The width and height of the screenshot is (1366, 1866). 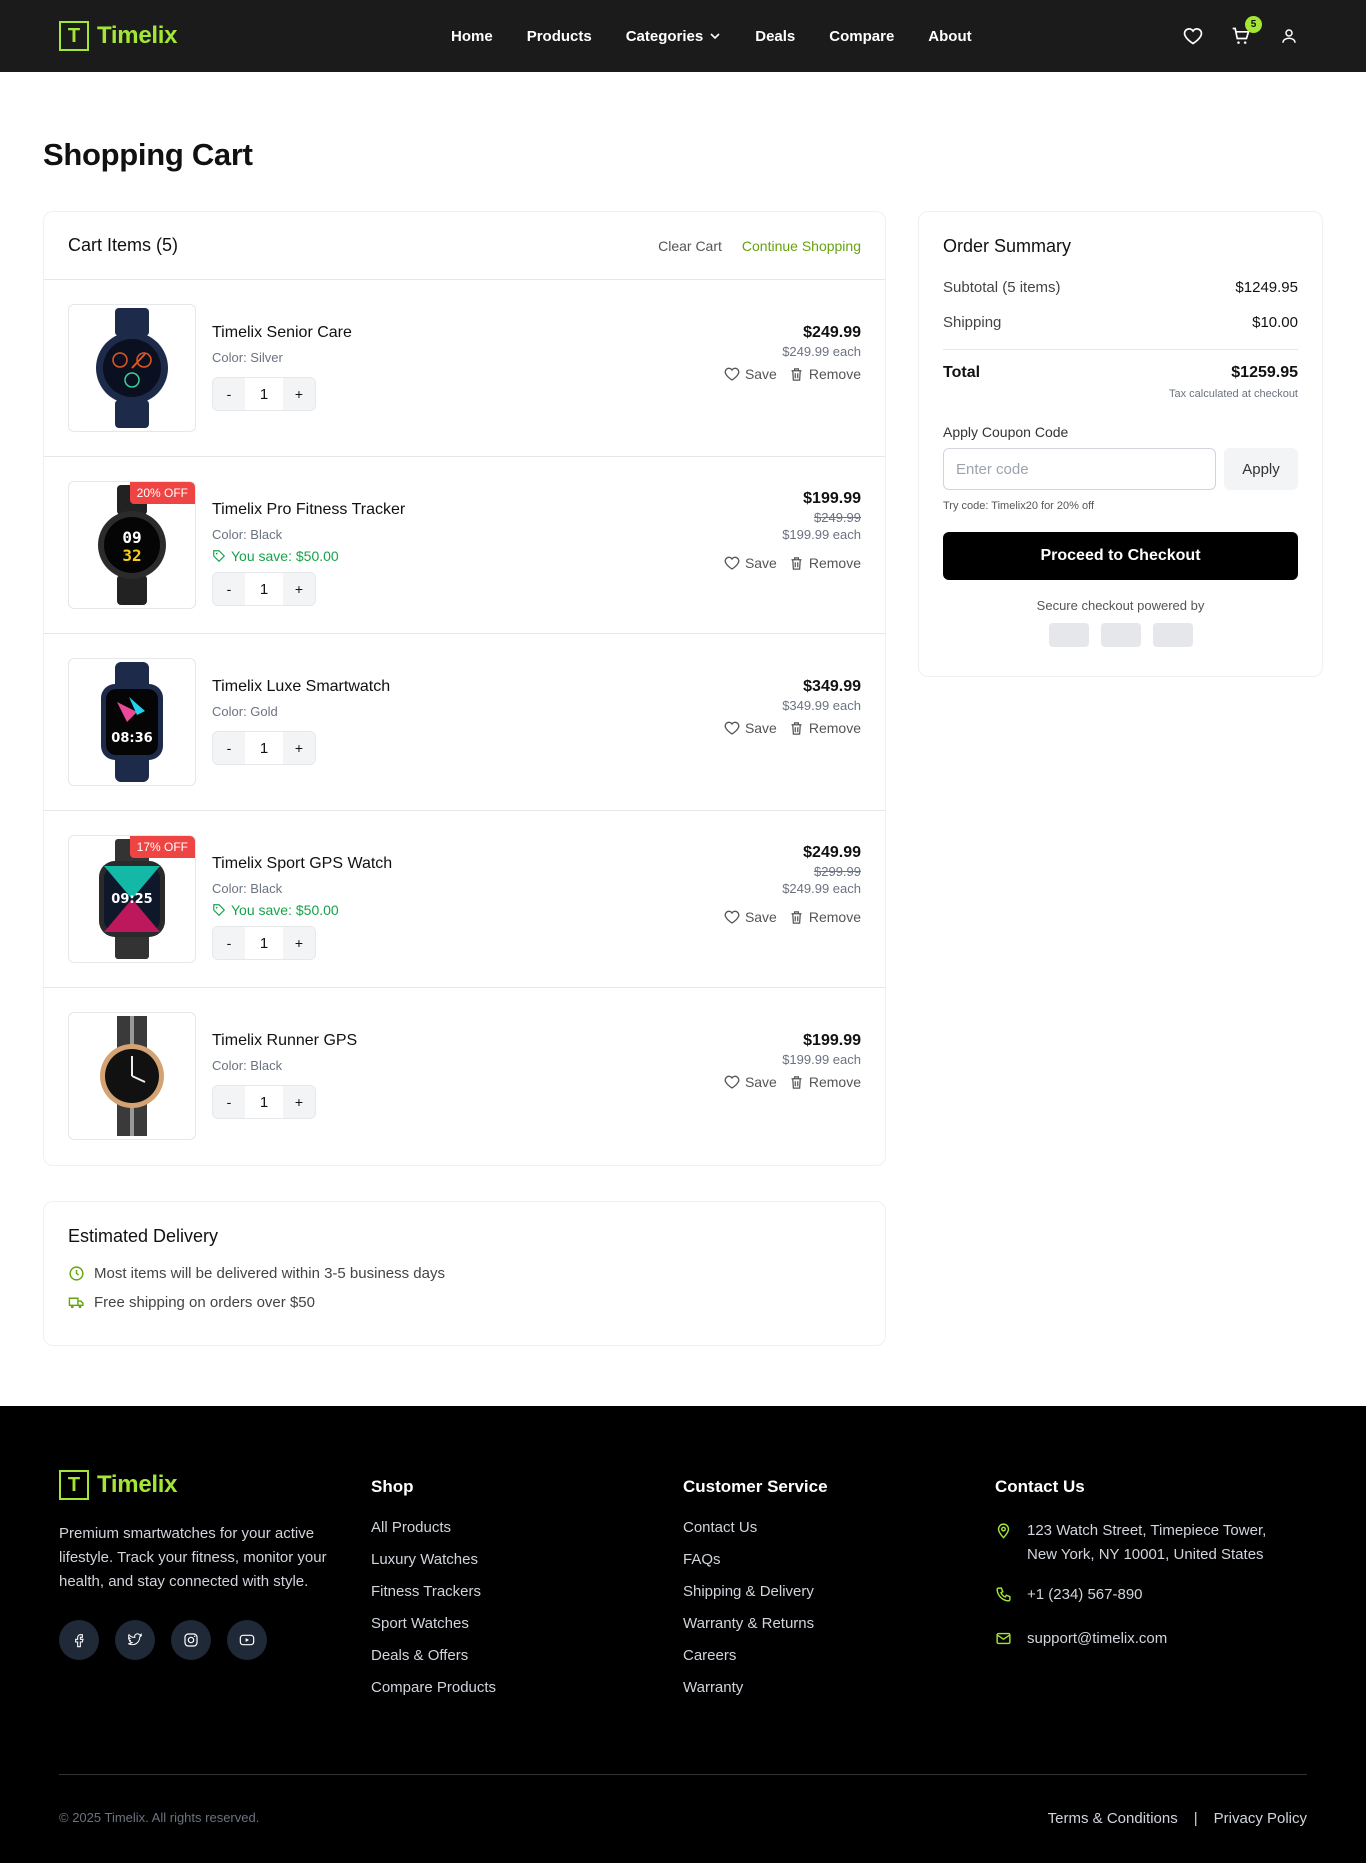 I want to click on coupon-hint: Try code: Timelix20 for 20% off, so click(x=1019, y=506).